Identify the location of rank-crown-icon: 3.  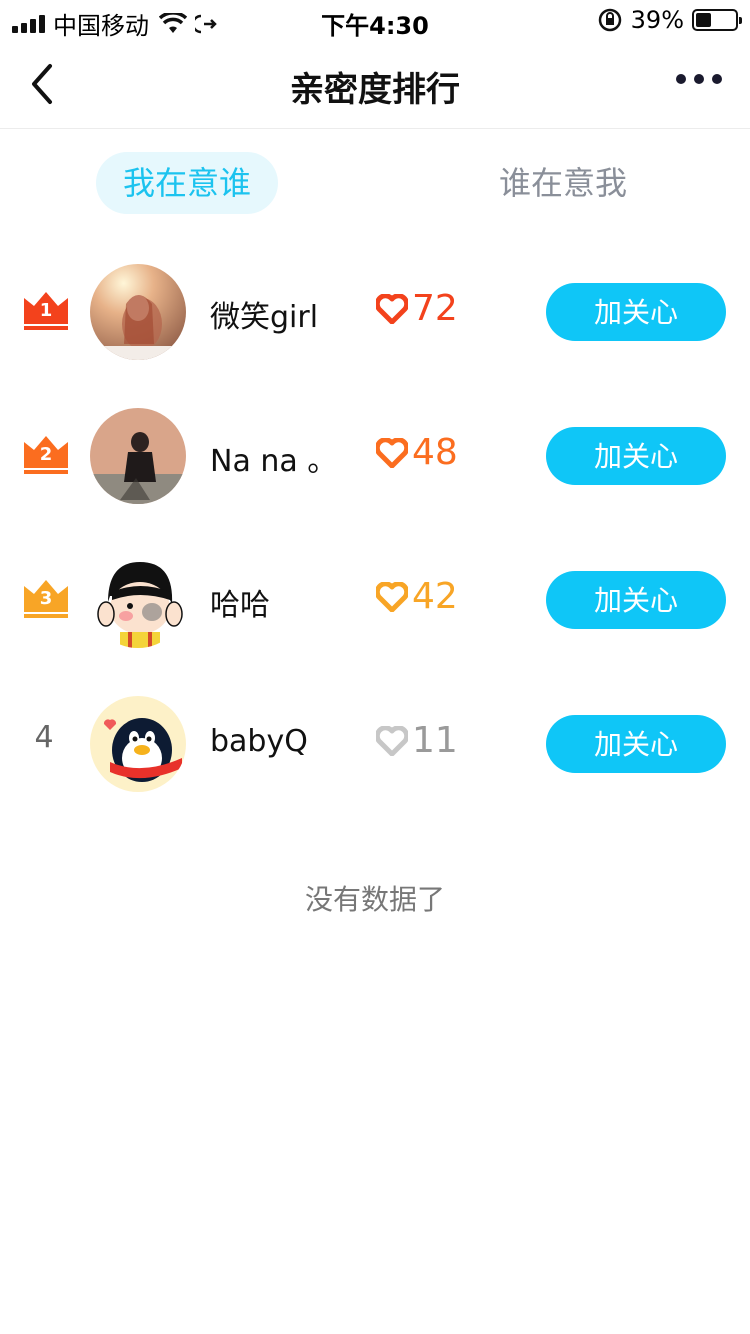
(46, 599).